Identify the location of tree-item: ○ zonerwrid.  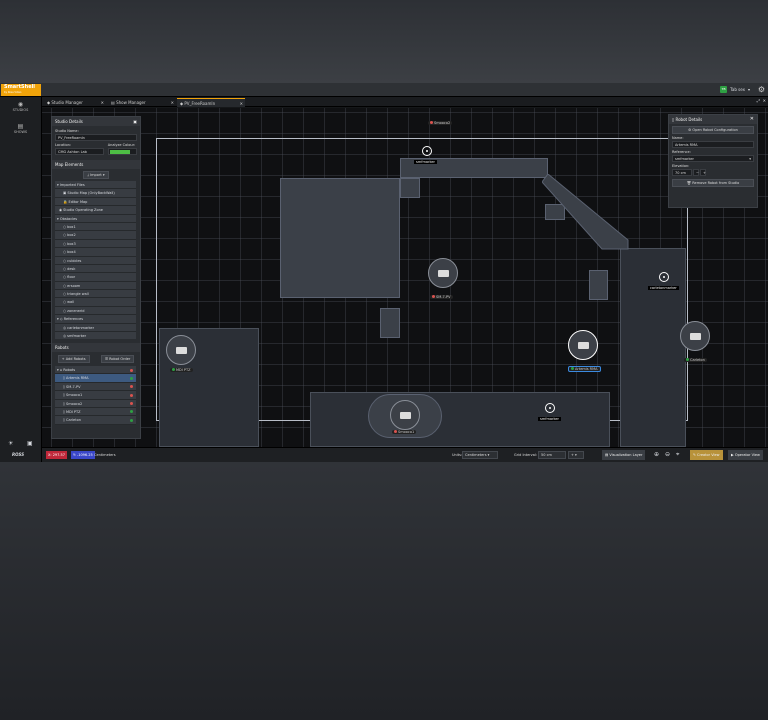
(95, 311).